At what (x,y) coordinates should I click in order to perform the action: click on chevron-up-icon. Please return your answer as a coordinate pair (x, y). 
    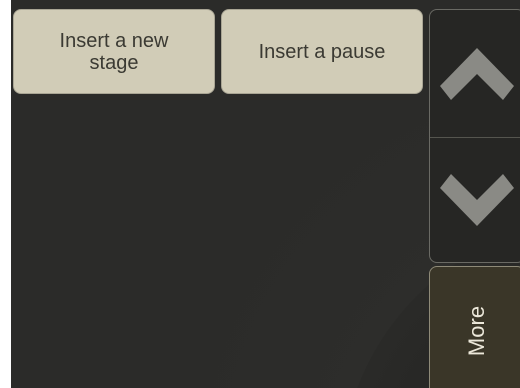
    Looking at the image, I should click on (477, 74).